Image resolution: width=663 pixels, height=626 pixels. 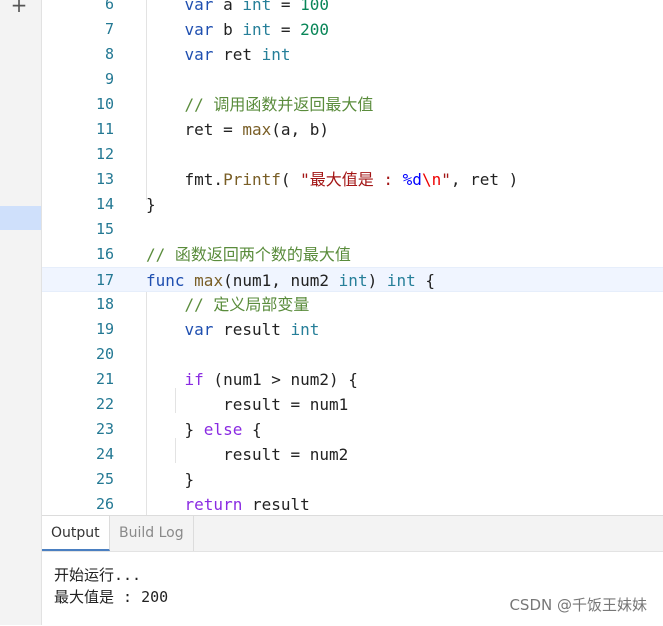 What do you see at coordinates (352, 503) in the screenshot?
I see `code-line: 26 return result` at bounding box center [352, 503].